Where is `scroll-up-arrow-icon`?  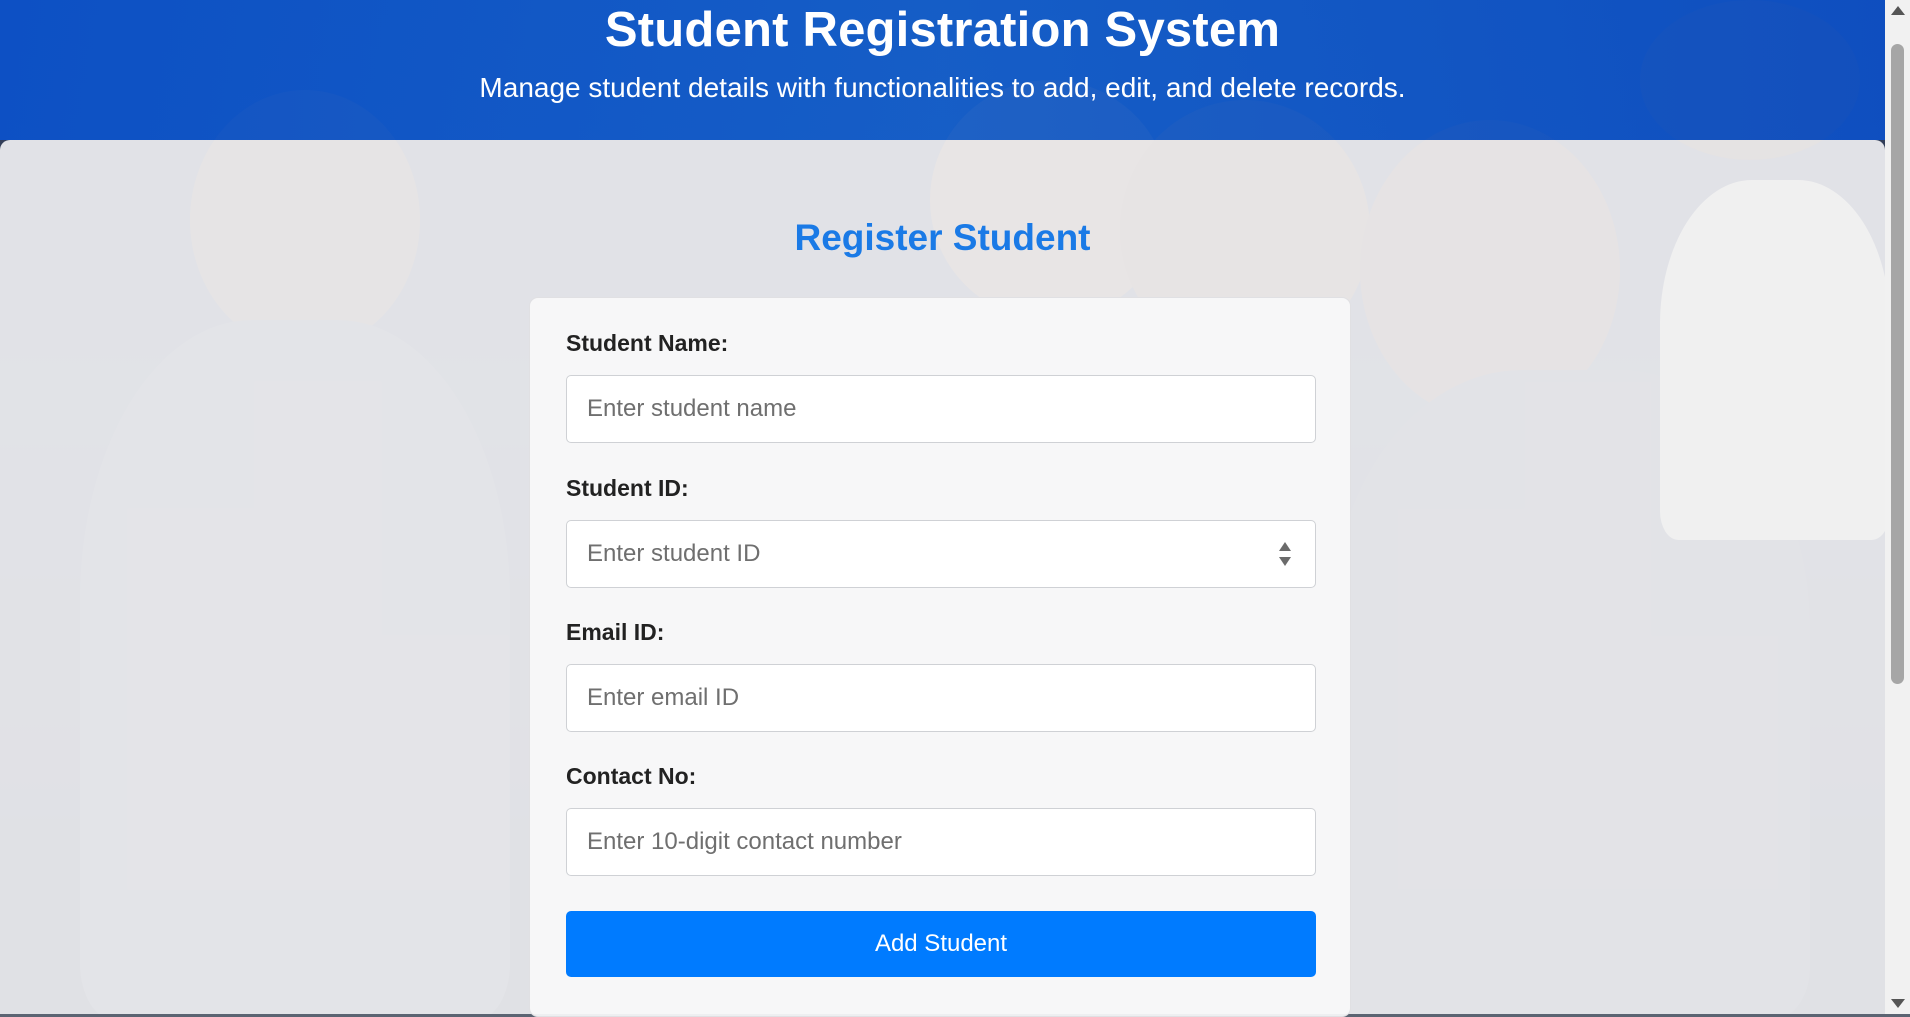 scroll-up-arrow-icon is located at coordinates (1898, 10).